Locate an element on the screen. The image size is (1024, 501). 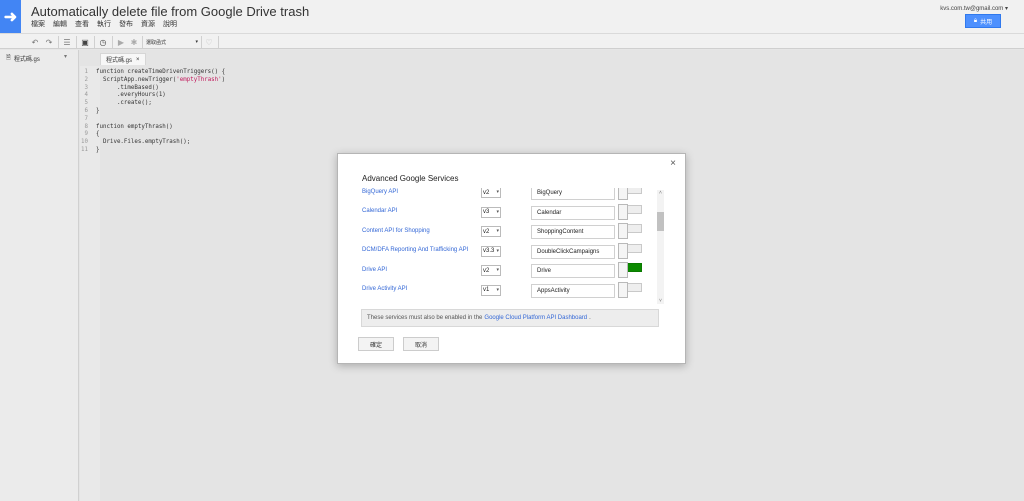
file-sidebar: 🗎 程式碼.gs ▾ is located at coordinates (39, 275).